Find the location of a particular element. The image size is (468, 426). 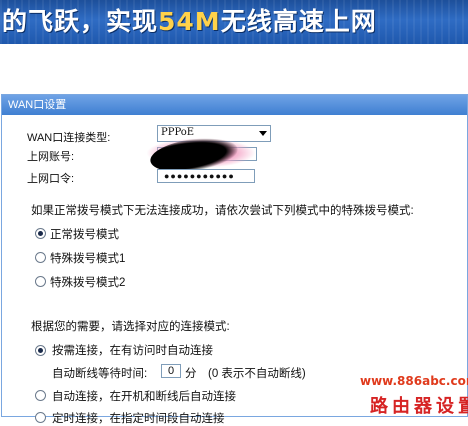

account-label: 上网账号: is located at coordinates (51, 157).